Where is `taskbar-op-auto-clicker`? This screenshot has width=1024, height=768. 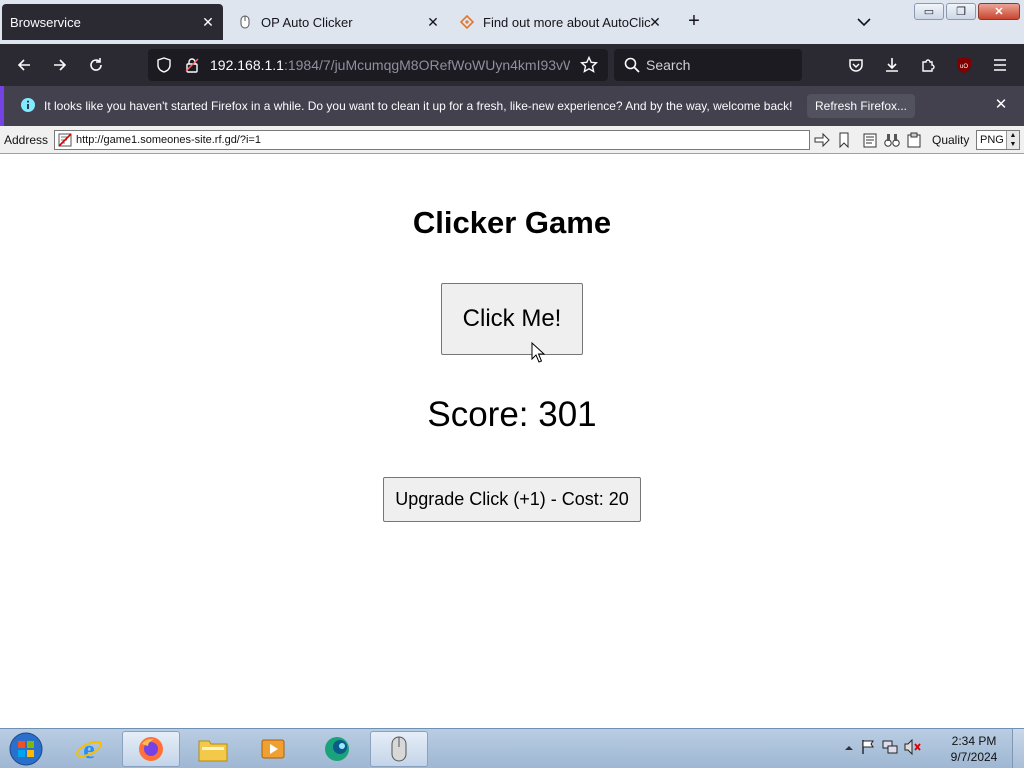
taskbar-op-auto-clicker is located at coordinates (399, 749).